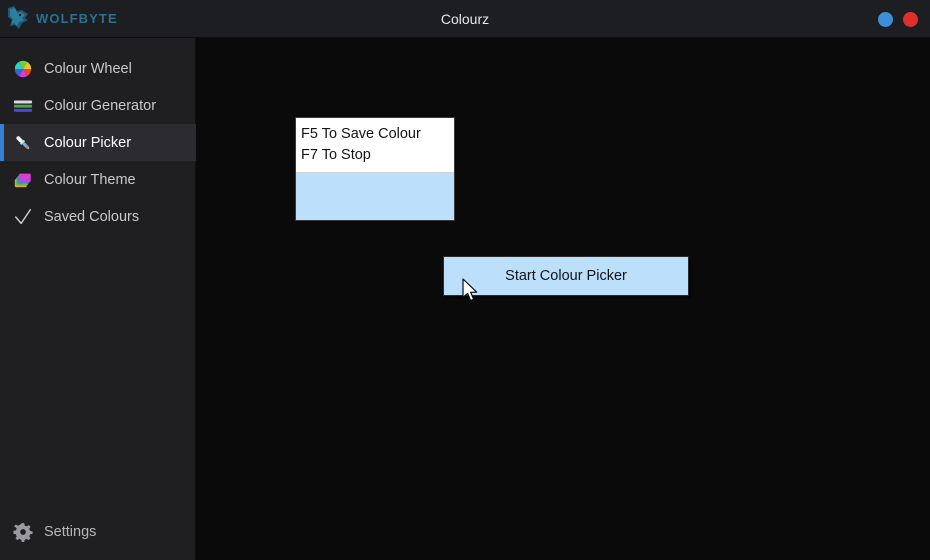  Describe the element at coordinates (88, 142) in the screenshot. I see `sidebar-item-label: Colour Picker` at that location.